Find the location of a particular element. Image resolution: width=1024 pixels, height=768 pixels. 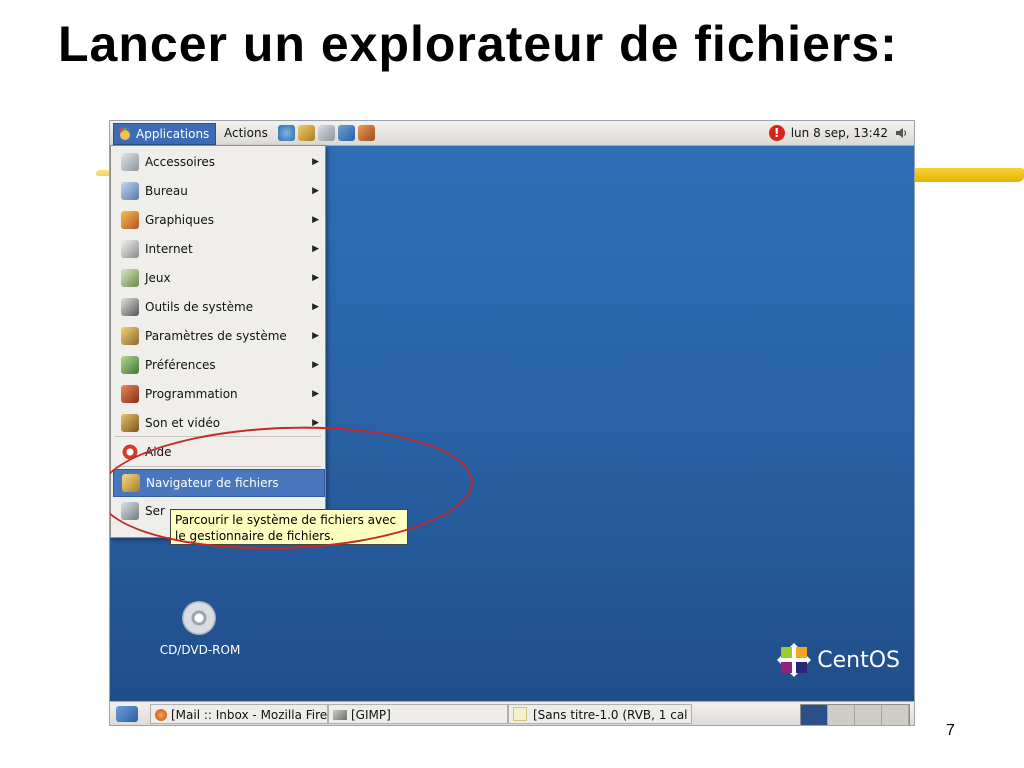

page-number: 7 is located at coordinates (950, 730).